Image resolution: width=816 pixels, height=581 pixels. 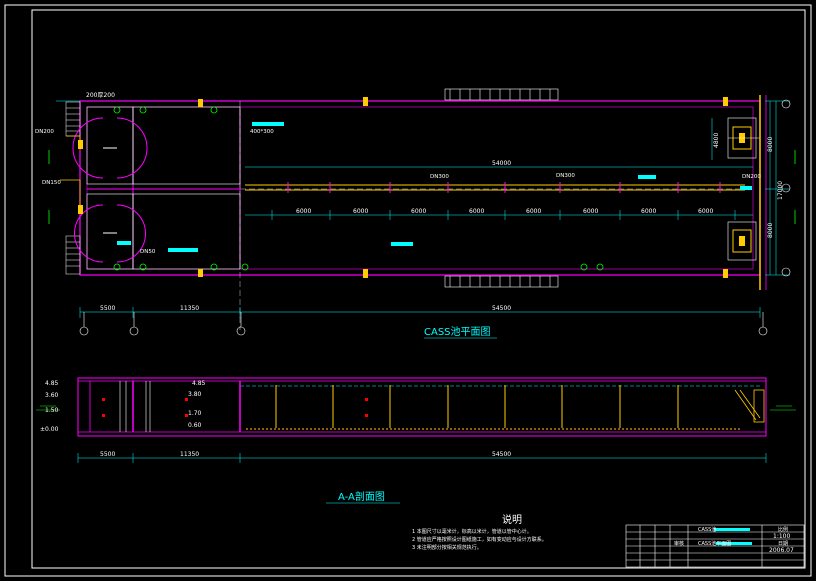 I want to click on left-stairs, so click(x=73, y=188).